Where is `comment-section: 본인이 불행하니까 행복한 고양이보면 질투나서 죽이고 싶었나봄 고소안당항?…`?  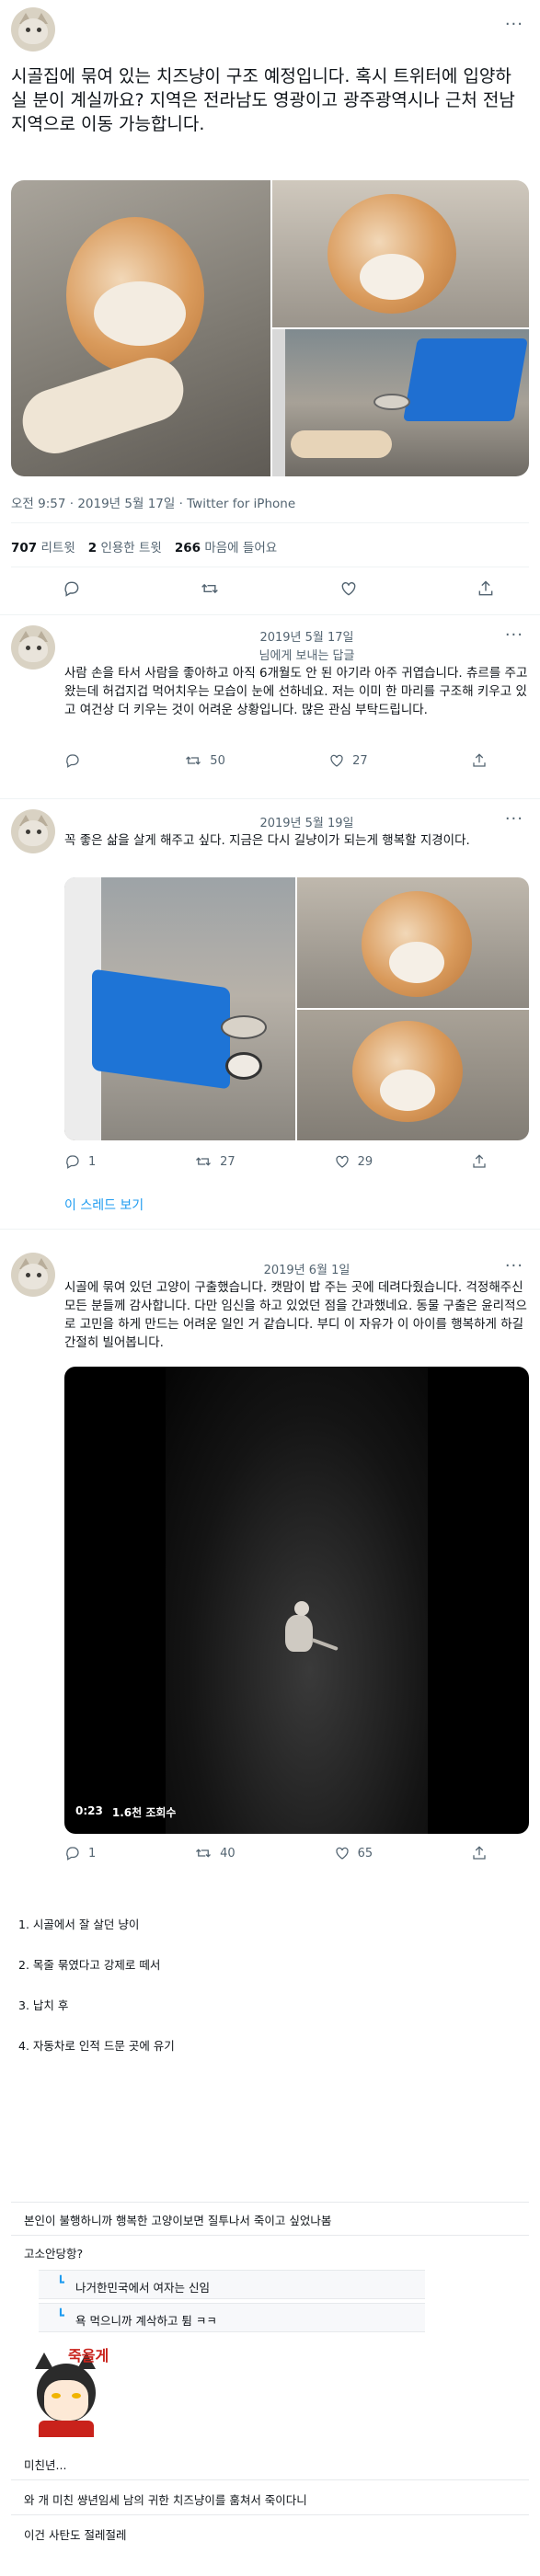
comment-section: 본인이 불행하니까 행복한 고양이보면 질투나서 죽이고 싶었나봄 고소안당항?… is located at coordinates (270, 2386).